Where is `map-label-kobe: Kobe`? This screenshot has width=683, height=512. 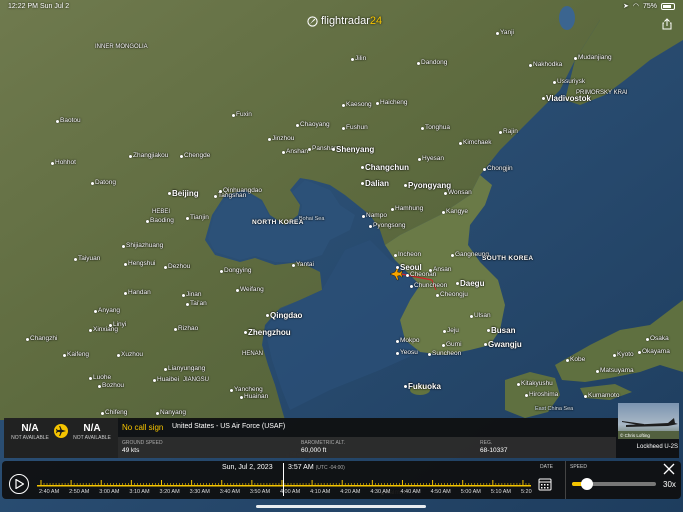 map-label-kobe: Kobe is located at coordinates (578, 359).